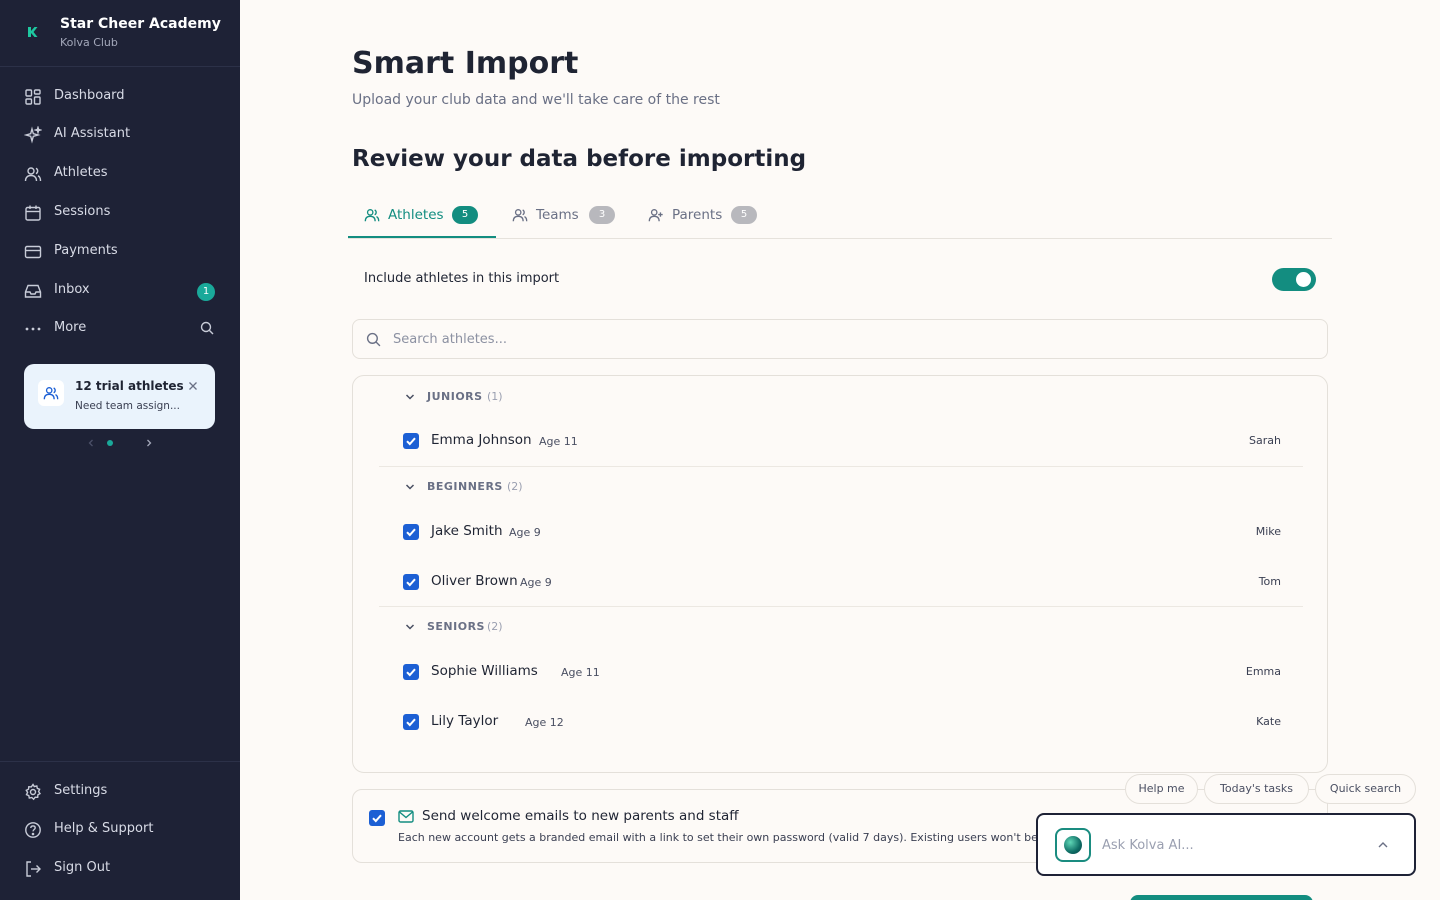  I want to click on chevron-left-icon, so click(91, 443).